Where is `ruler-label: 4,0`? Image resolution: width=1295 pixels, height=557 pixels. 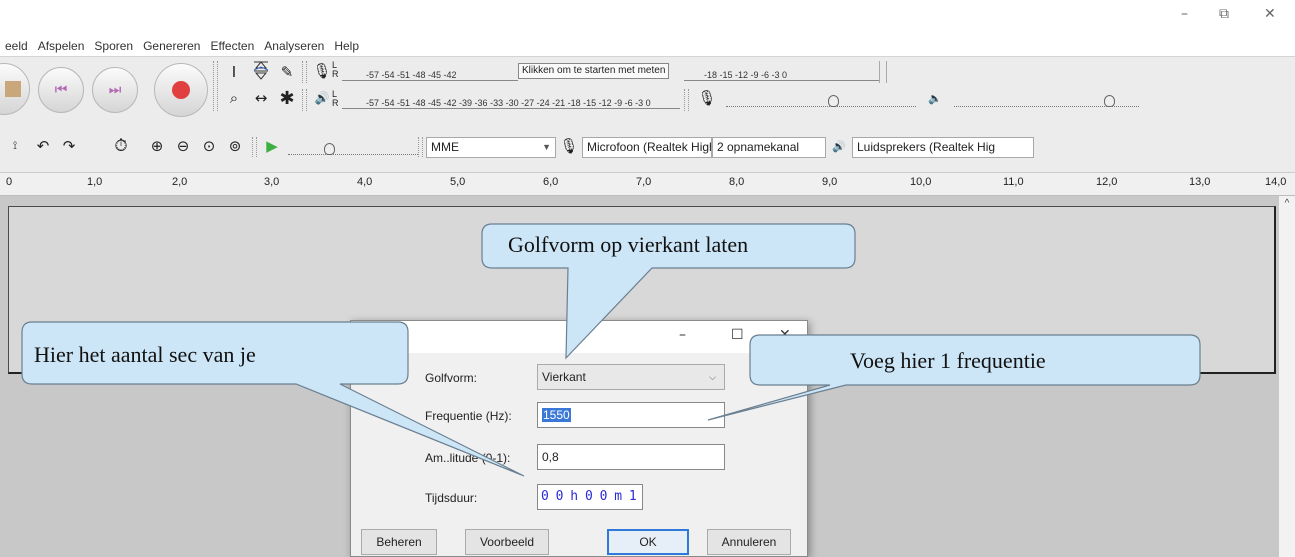 ruler-label: 4,0 is located at coordinates (365, 182).